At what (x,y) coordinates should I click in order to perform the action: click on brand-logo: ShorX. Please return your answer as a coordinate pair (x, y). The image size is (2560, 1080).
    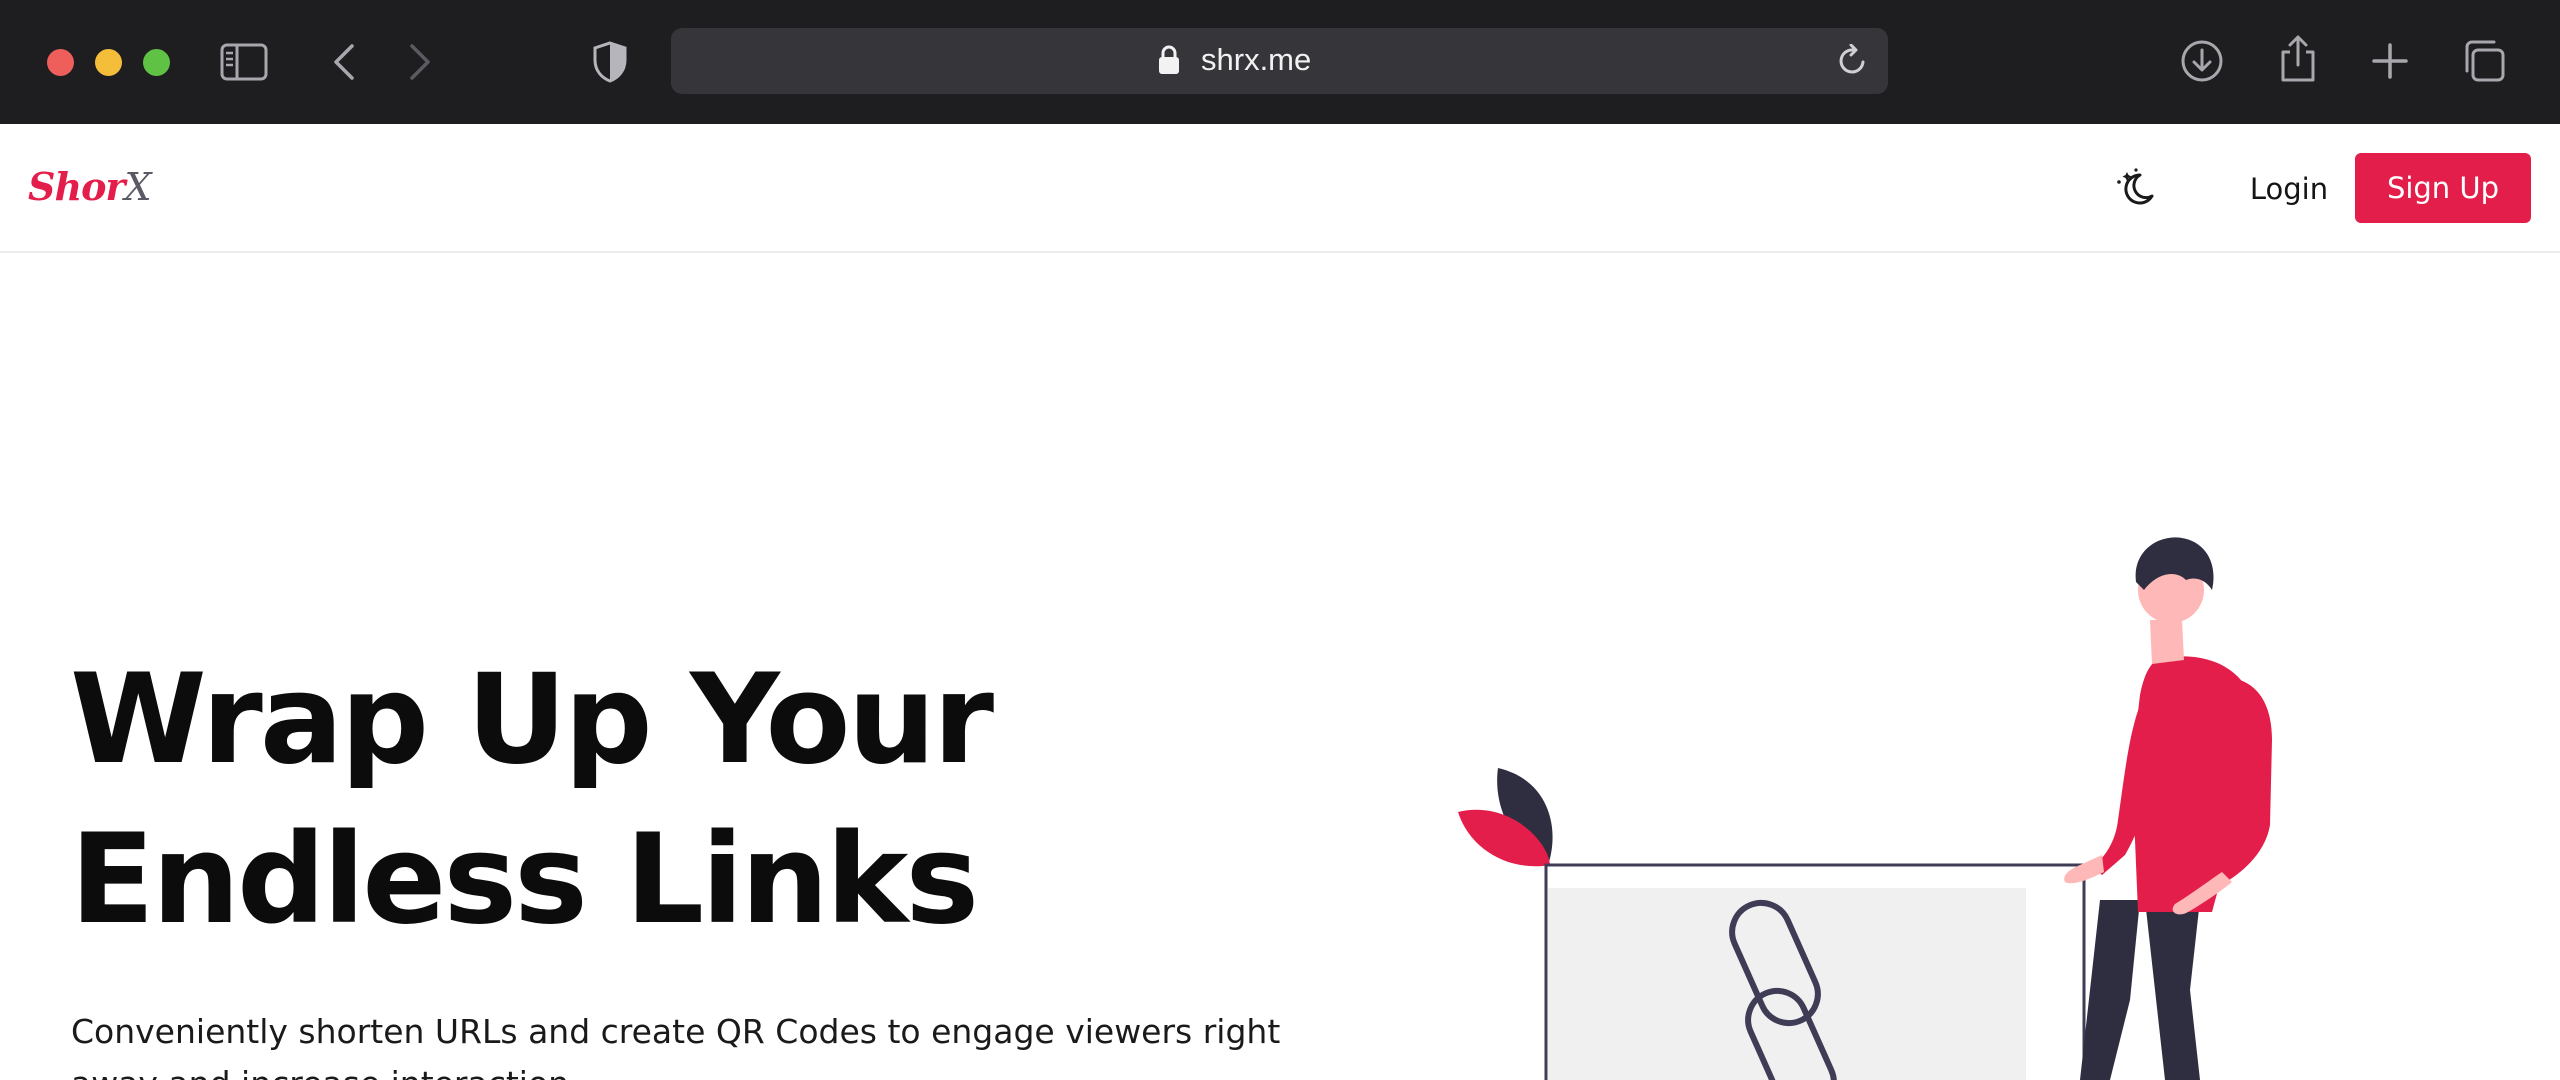
    Looking at the image, I should click on (90, 187).